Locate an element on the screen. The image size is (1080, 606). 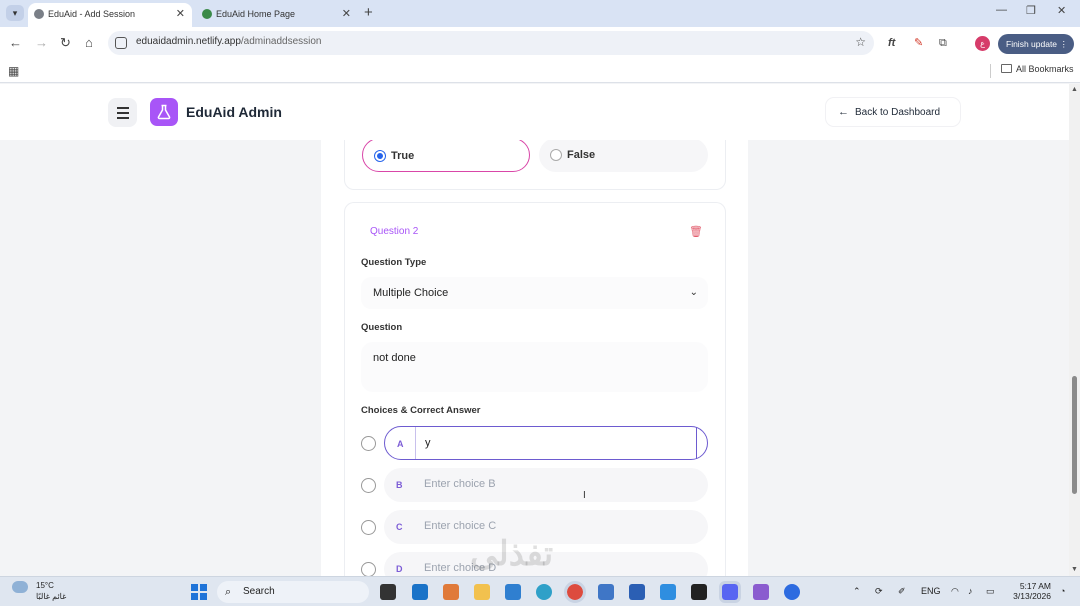
volume-icon: ♪ is located at coordinates (970, 591).